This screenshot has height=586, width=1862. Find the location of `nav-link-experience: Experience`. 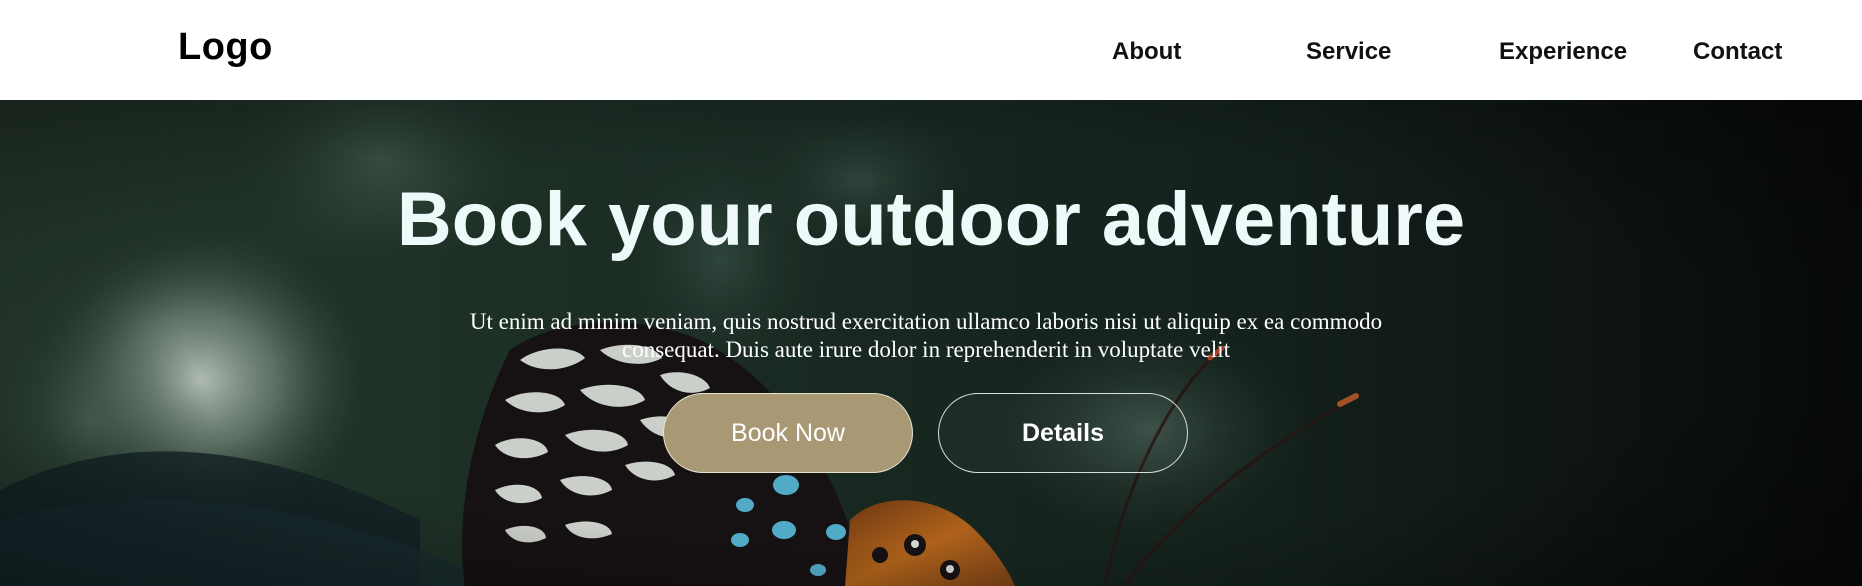

nav-link-experience: Experience is located at coordinates (1563, 52).